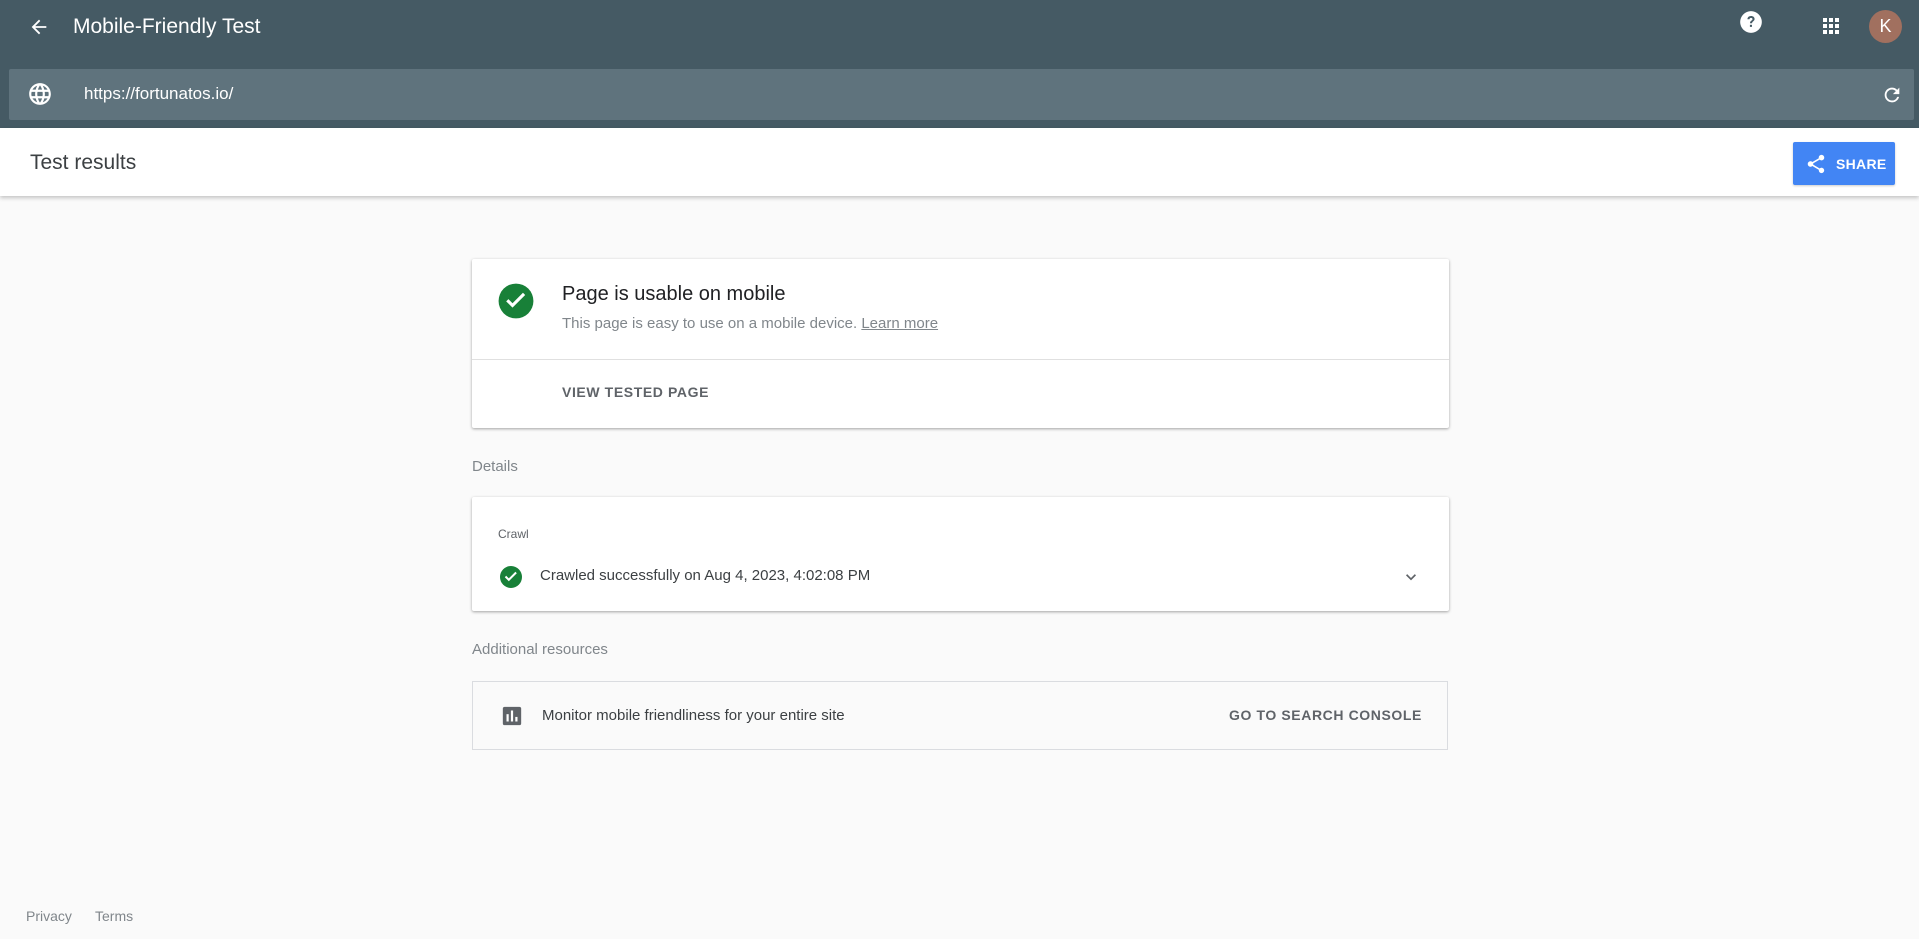  Describe the element at coordinates (959, 162) in the screenshot. I see `results-header: Test results SHARE` at that location.